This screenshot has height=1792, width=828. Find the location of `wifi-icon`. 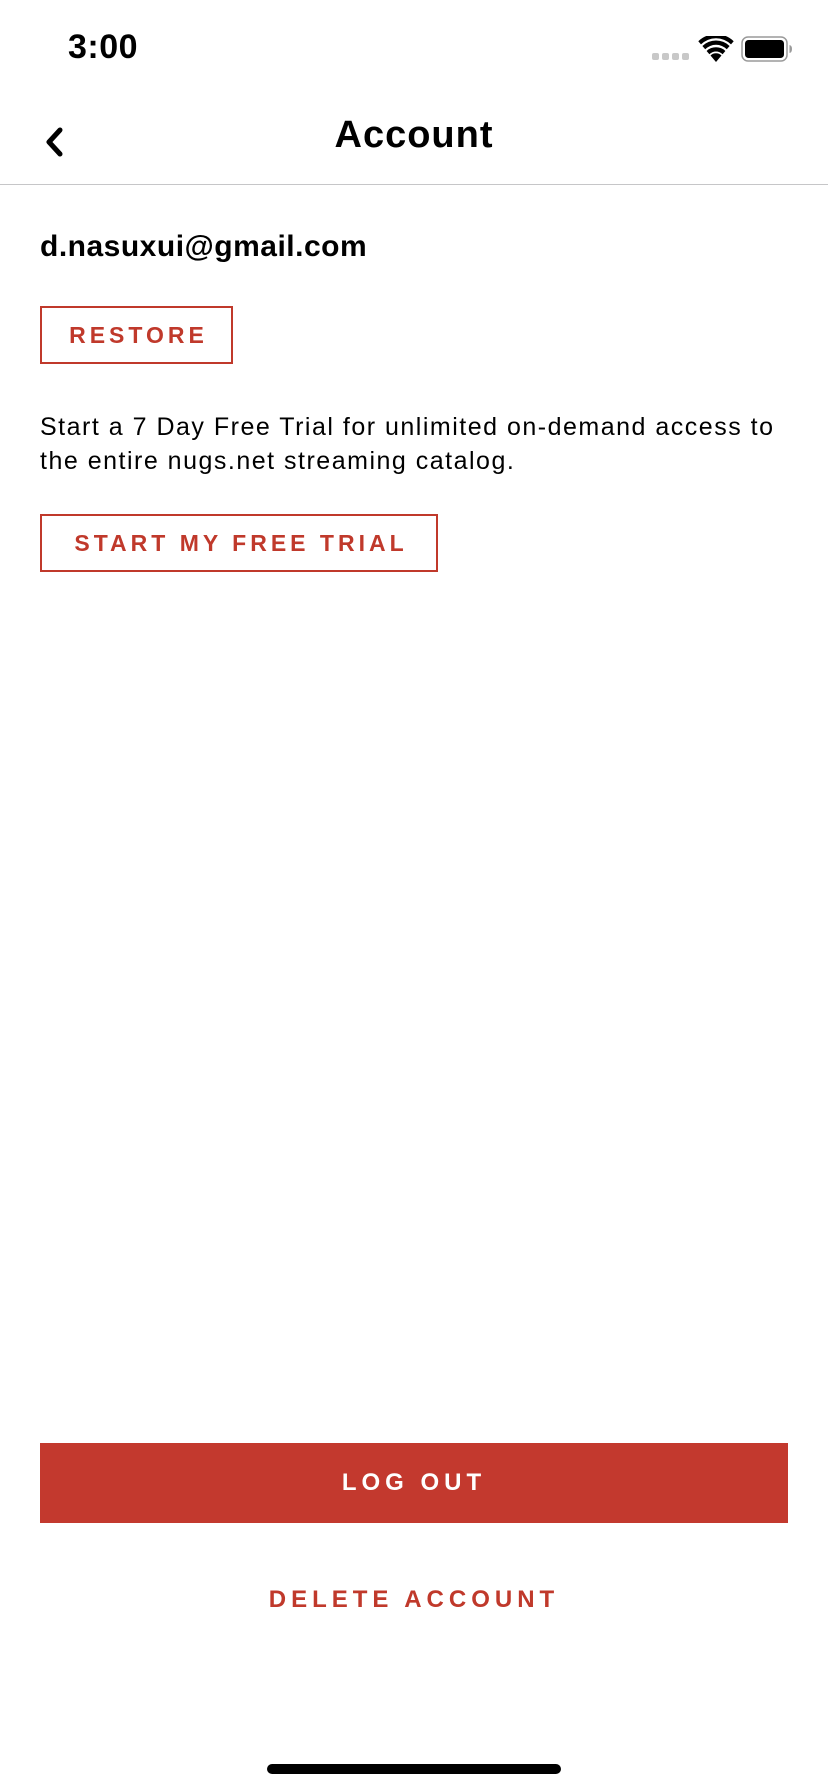

wifi-icon is located at coordinates (716, 49).